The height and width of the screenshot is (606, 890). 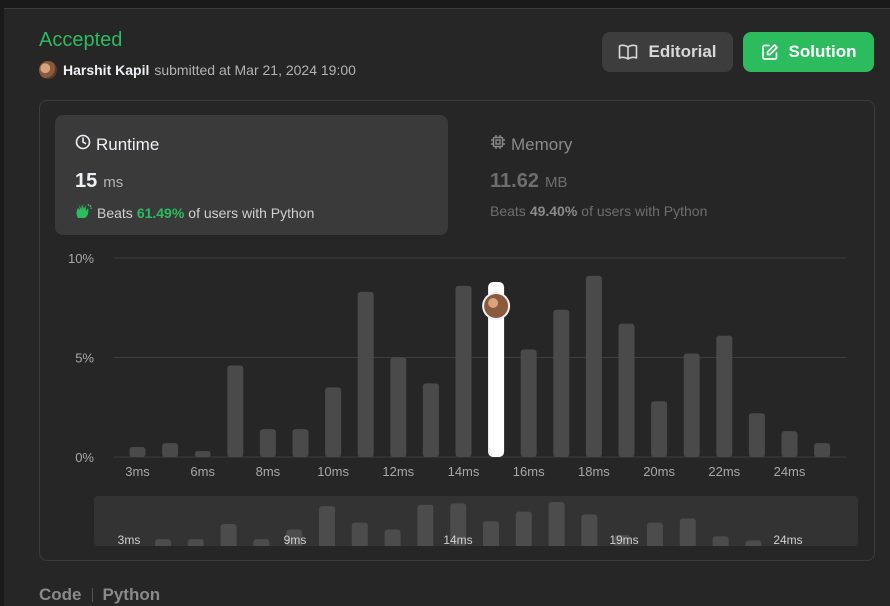 What do you see at coordinates (628, 52) in the screenshot?
I see `book-icon` at bounding box center [628, 52].